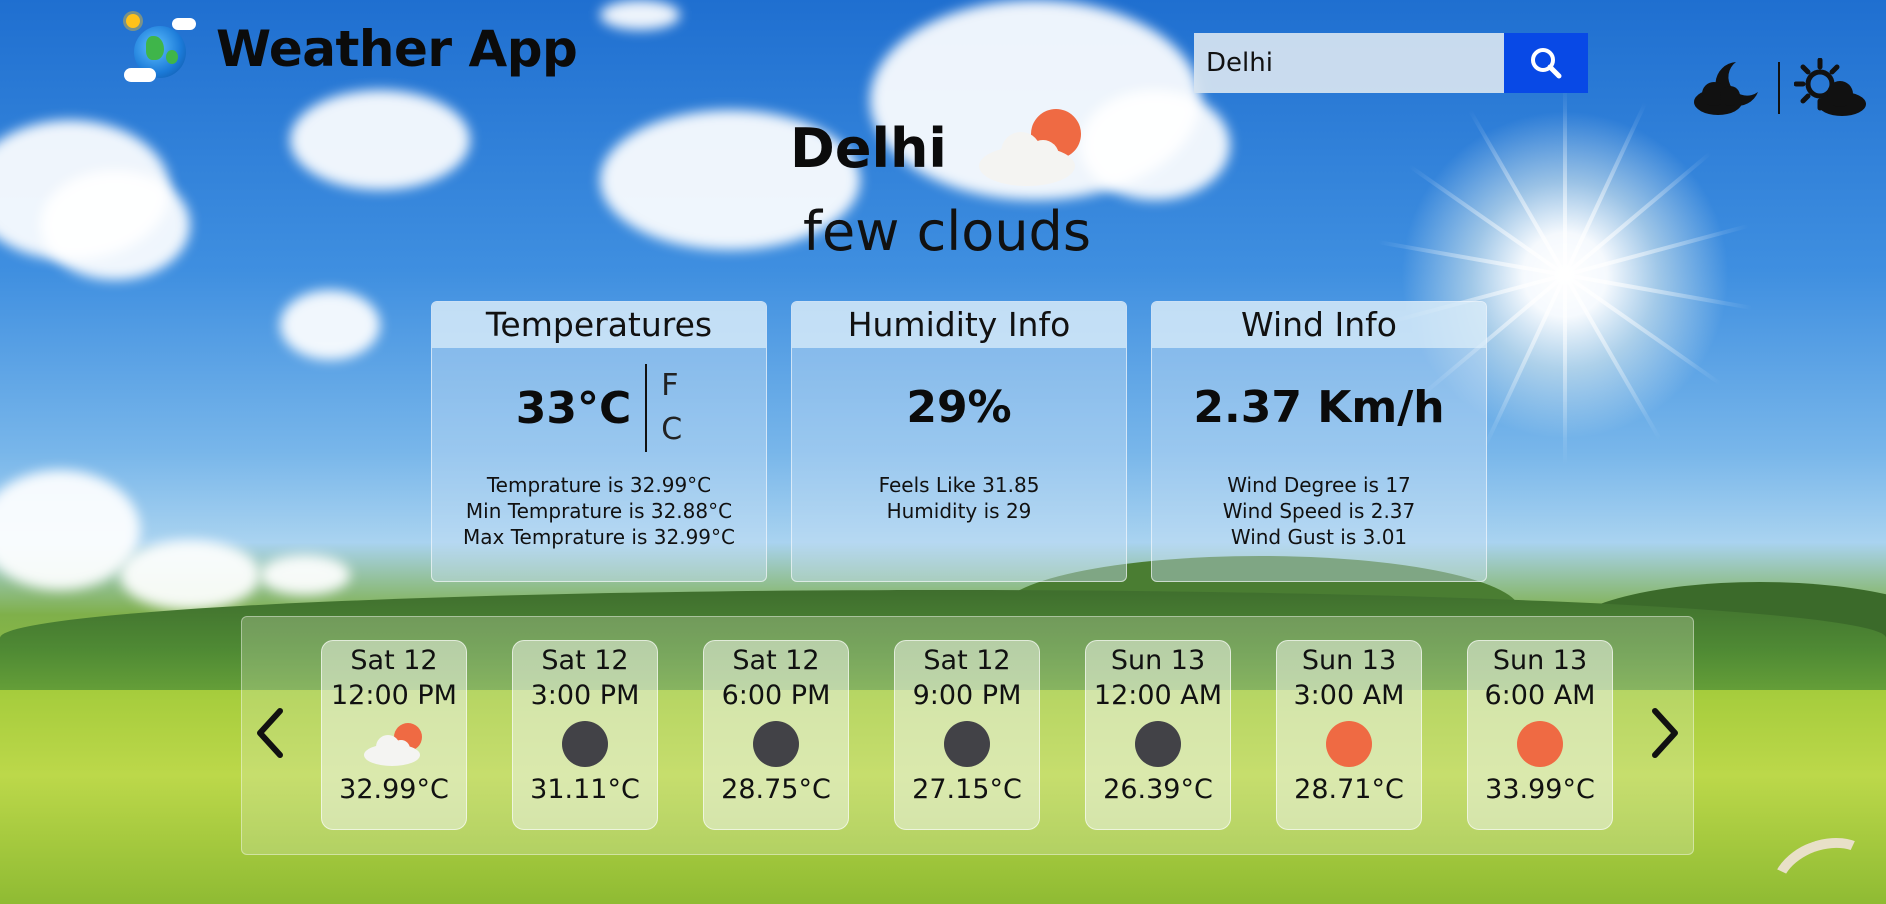  I want to click on few-clouds-day-icon, so click(1029, 147).